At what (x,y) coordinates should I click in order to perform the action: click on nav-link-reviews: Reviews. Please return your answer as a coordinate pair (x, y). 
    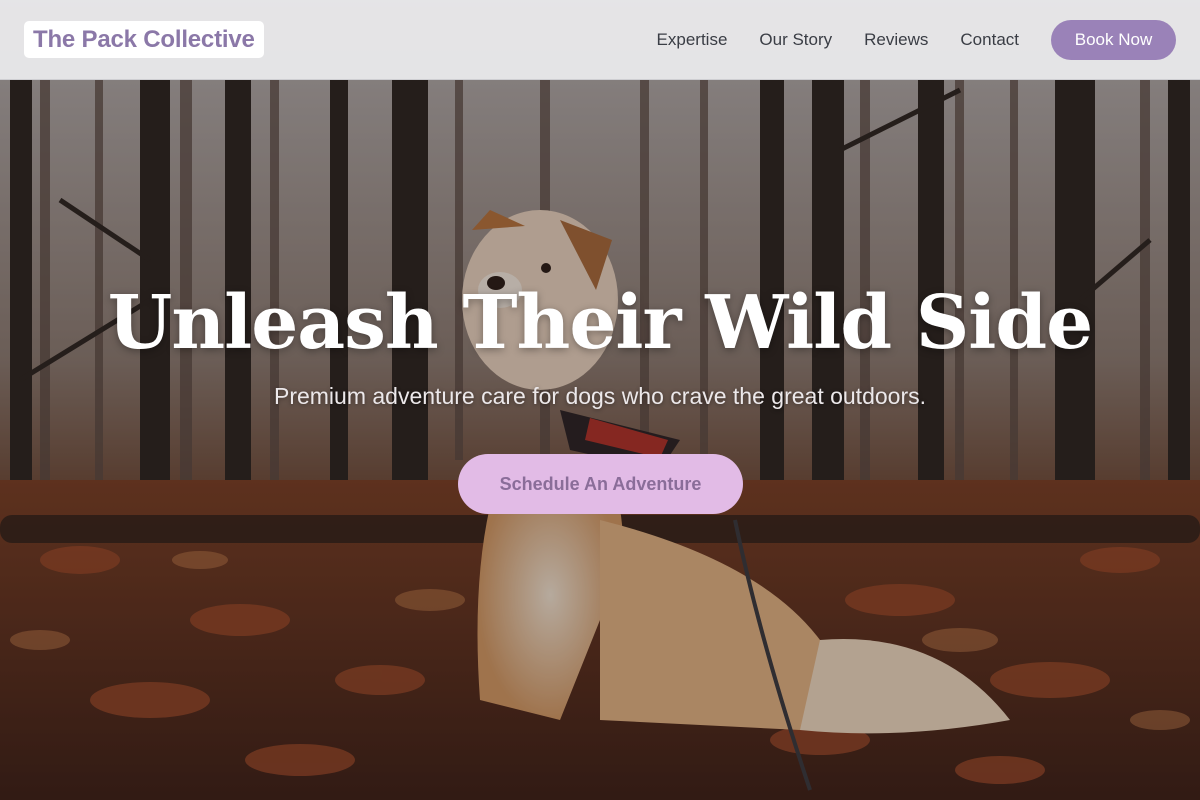
    Looking at the image, I should click on (896, 40).